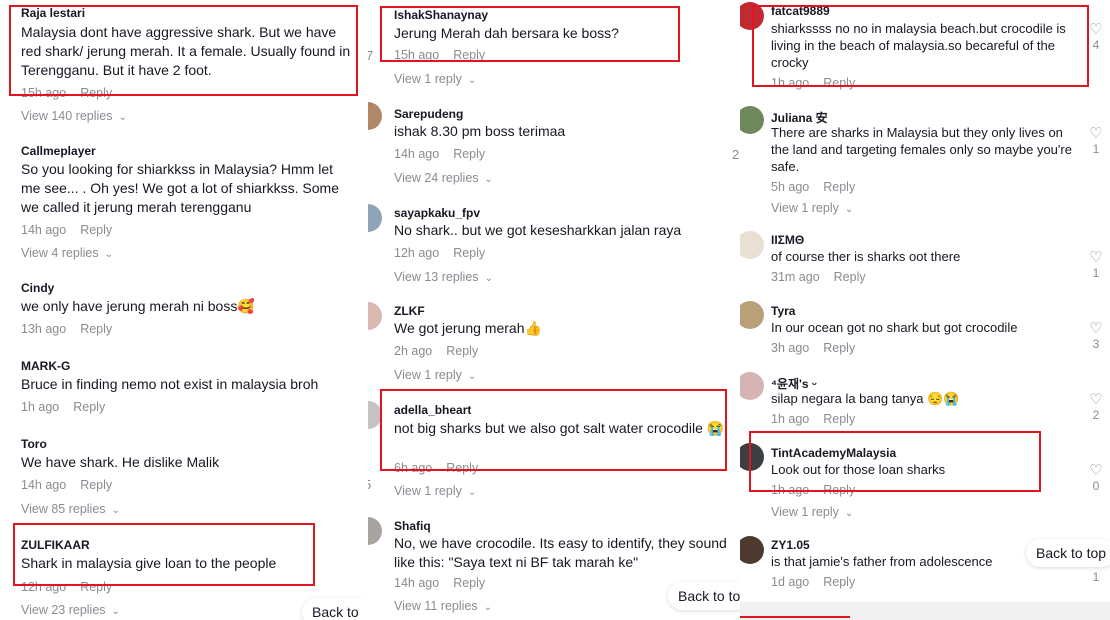 Image resolution: width=1110 pixels, height=620 pixels. What do you see at coordinates (369, 484) in the screenshot?
I see `stray-text: 5` at bounding box center [369, 484].